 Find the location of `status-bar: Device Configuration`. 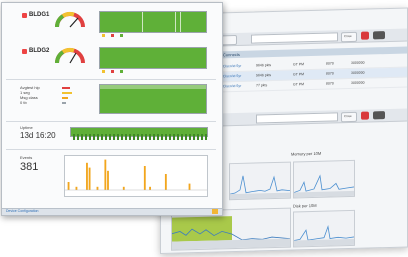

status-bar: Device Configuration is located at coordinates (112, 211).